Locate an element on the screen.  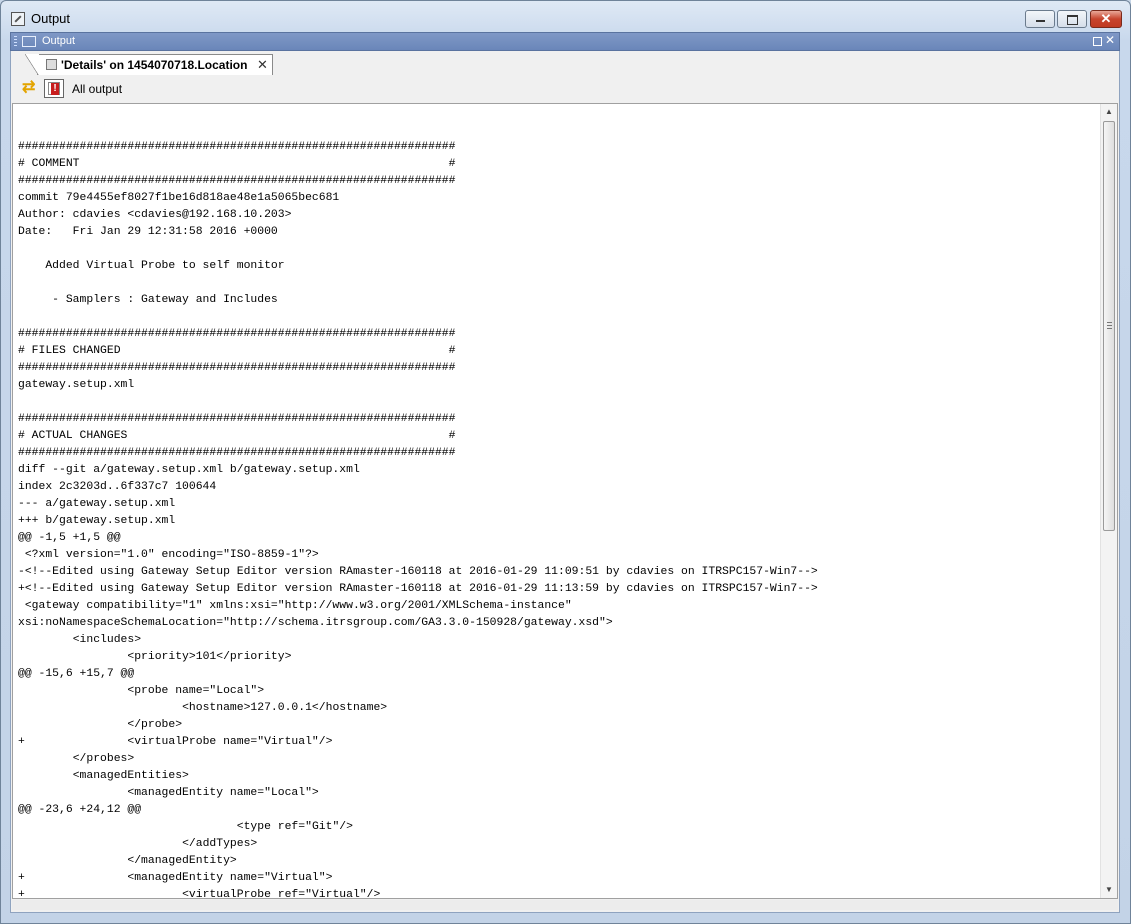
tab-strip: 'Details' on 1454070718.Location ✕ is located at coordinates (565, 63).